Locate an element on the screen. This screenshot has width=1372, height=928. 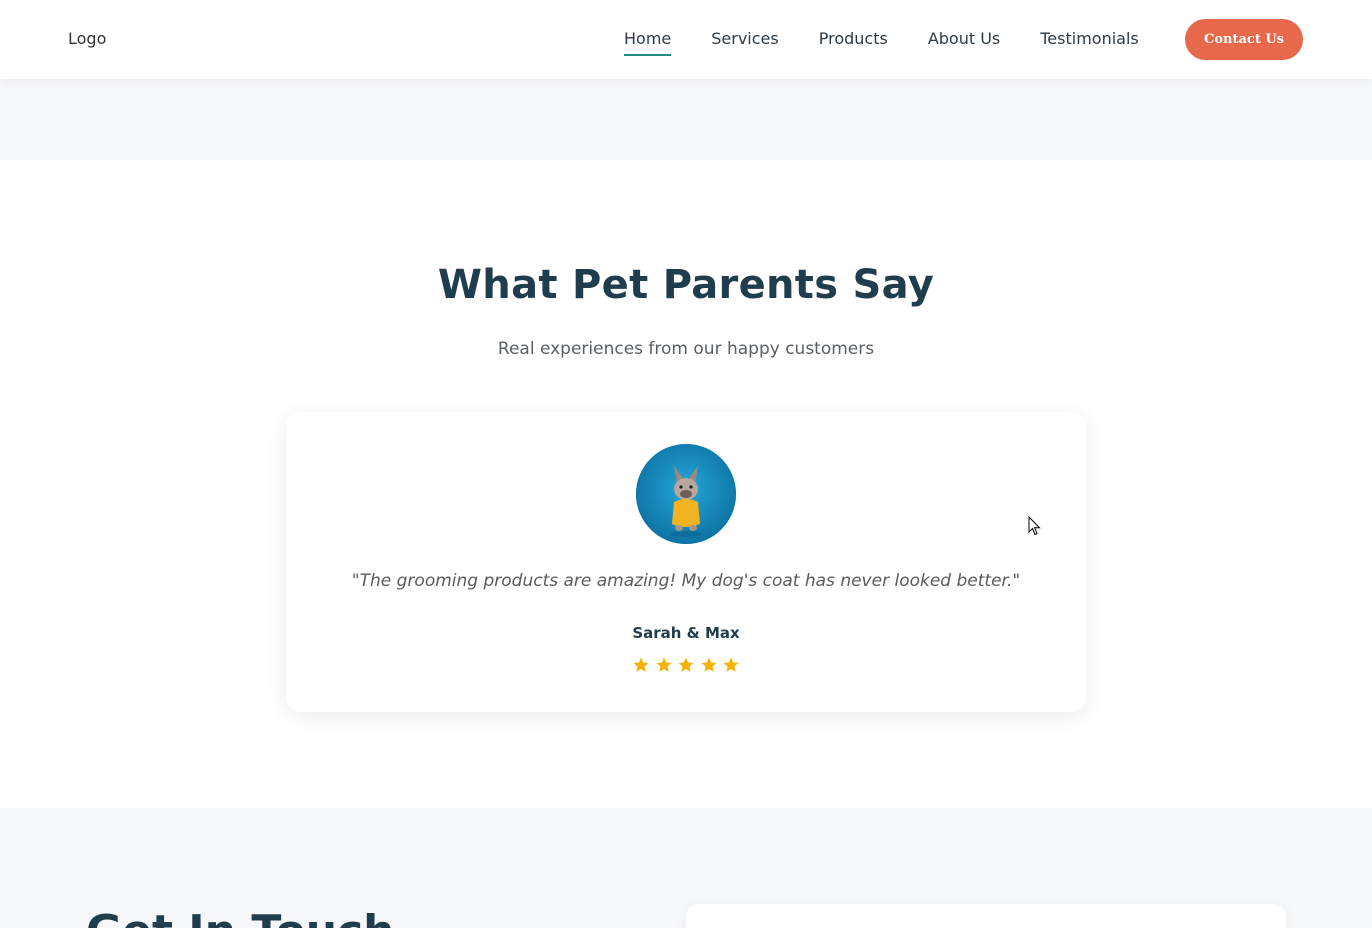
contact-section-title: Get In Touch is located at coordinates (240, 917).